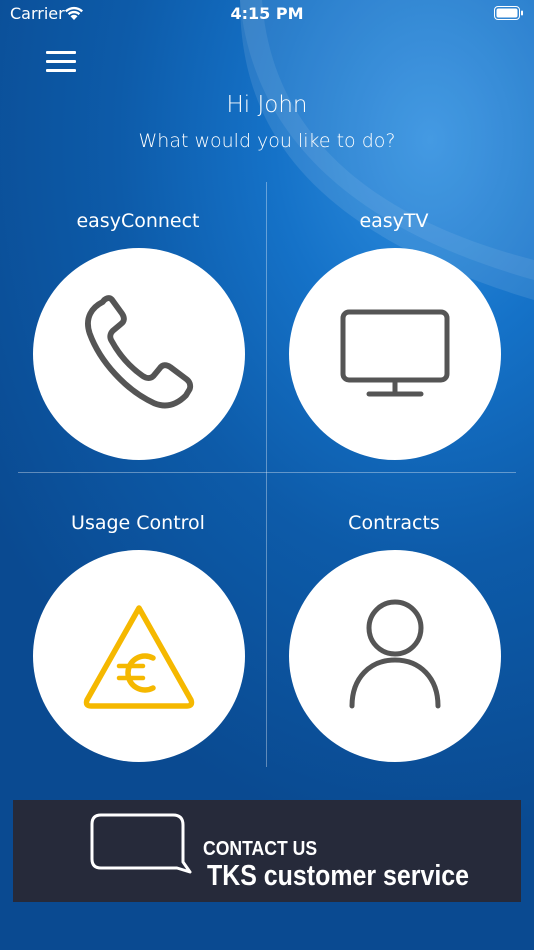 The height and width of the screenshot is (950, 534). I want to click on easyconnect-button, so click(139, 354).